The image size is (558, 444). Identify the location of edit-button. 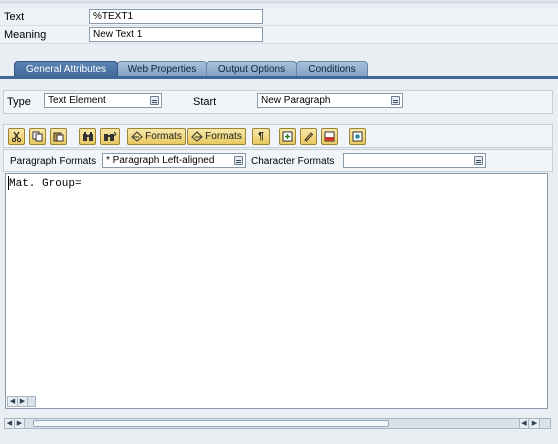
(308, 136).